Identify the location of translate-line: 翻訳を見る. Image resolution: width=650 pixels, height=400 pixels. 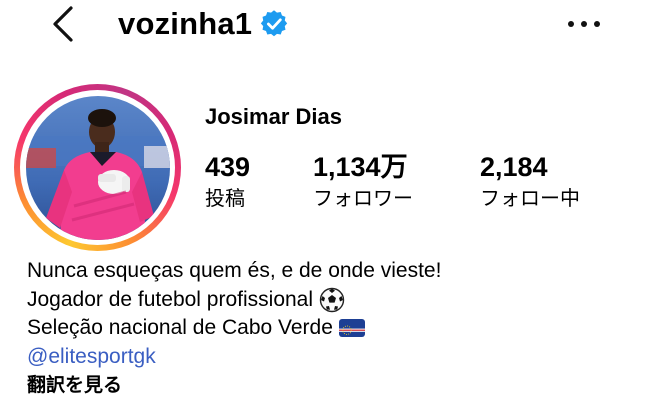
(234, 385).